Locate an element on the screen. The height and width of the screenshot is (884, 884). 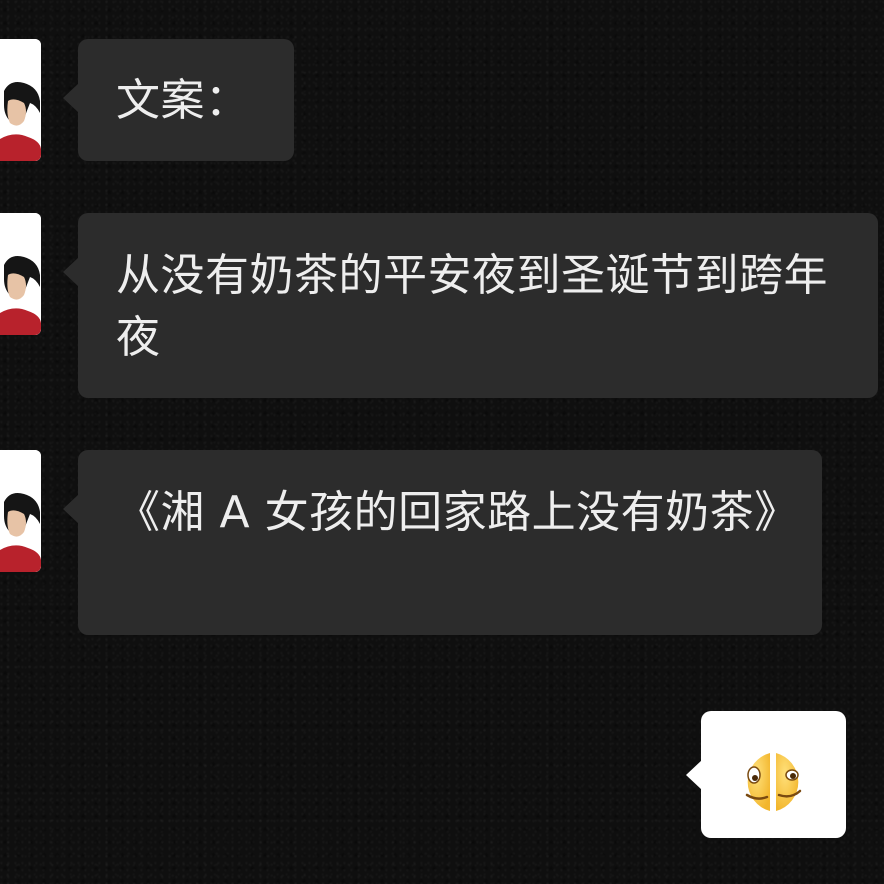
message-text: 文案： is located at coordinates (183, 100).